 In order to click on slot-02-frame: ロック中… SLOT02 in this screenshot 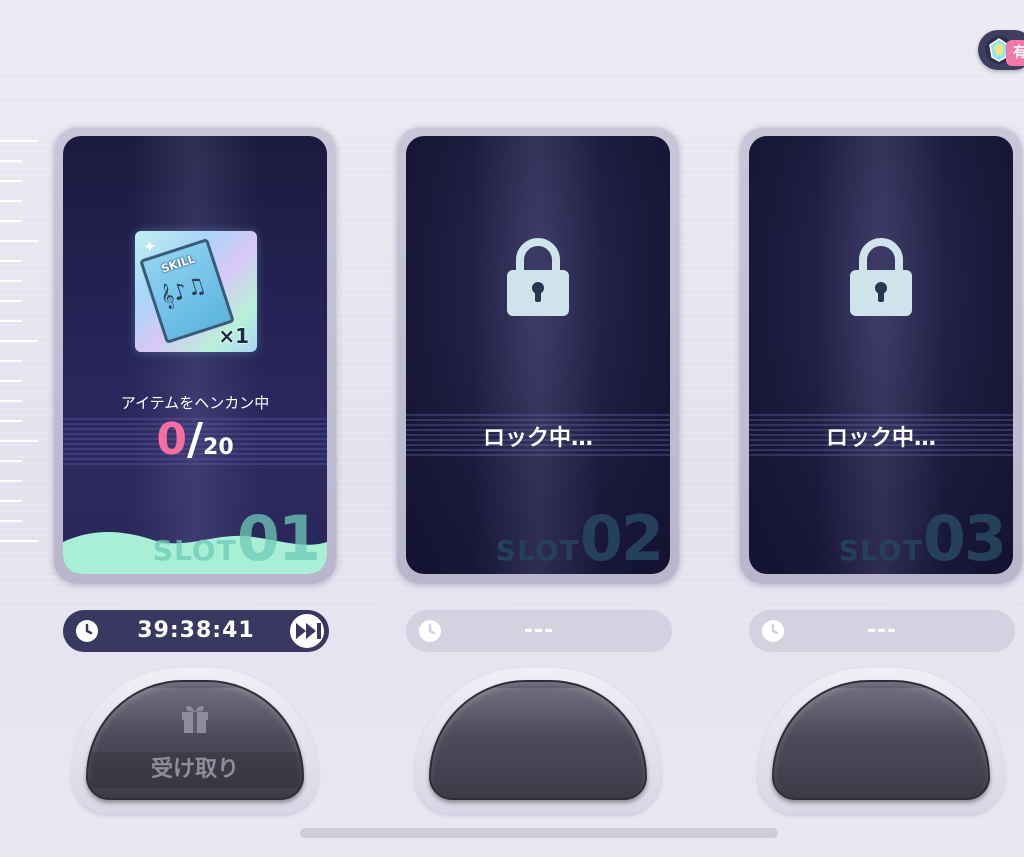, I will do `click(538, 355)`.